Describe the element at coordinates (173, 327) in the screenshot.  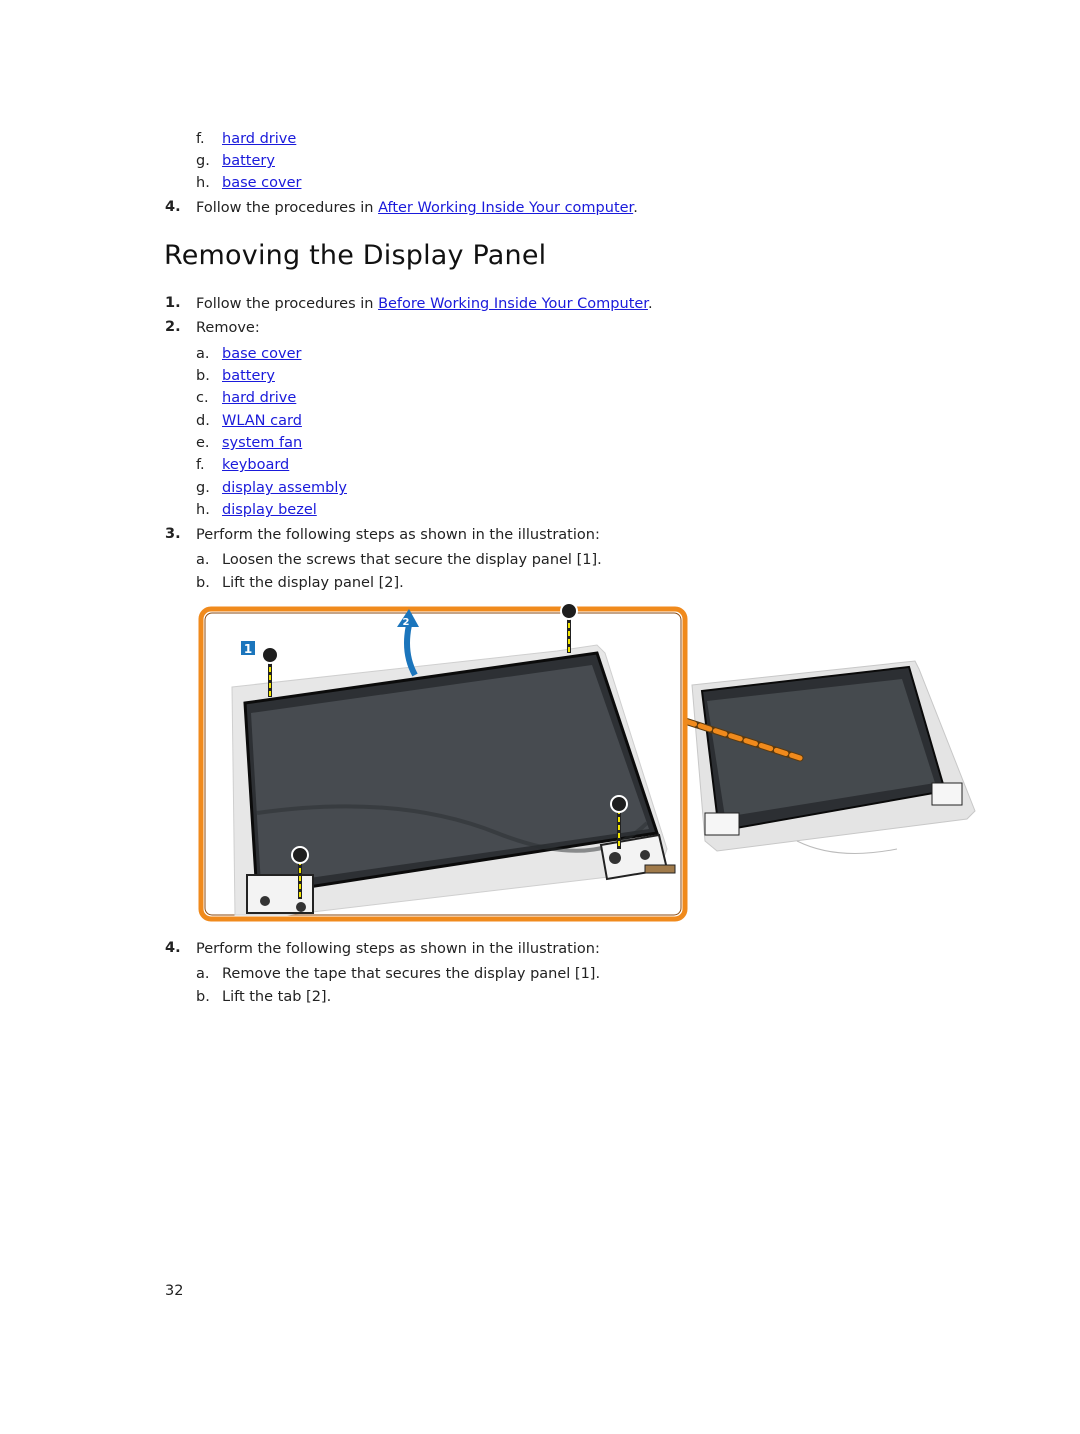
I see `step-number: 2.` at that location.